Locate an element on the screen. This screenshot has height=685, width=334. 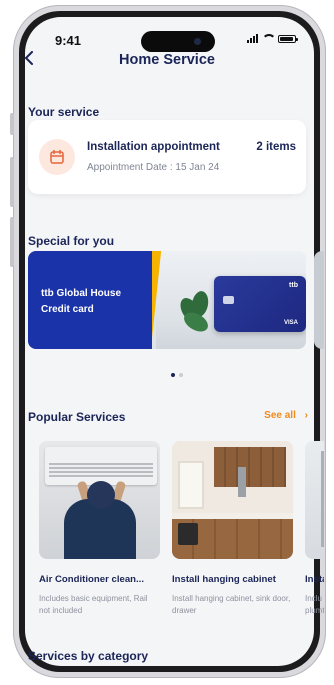
calendar-icon is located at coordinates (57, 156).